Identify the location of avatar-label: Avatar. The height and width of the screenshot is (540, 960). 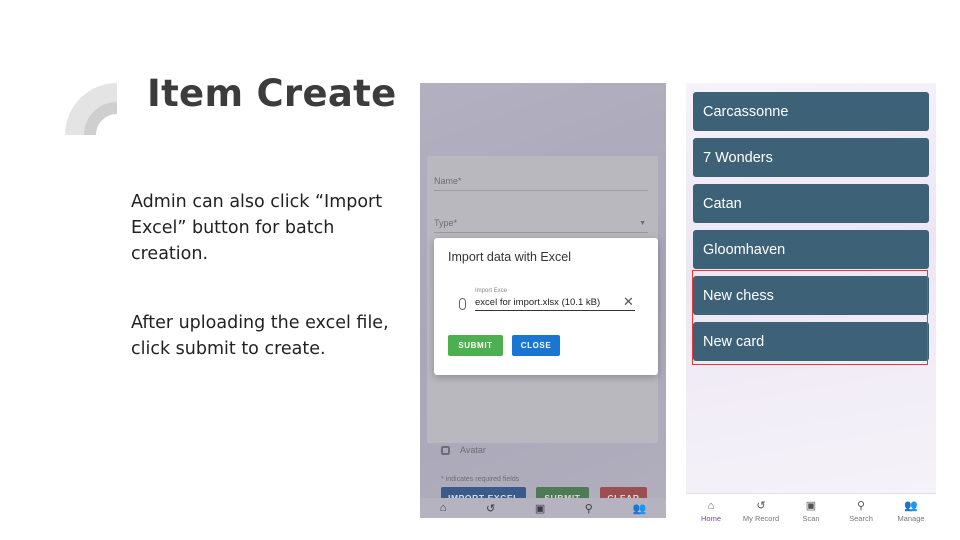
(473, 450).